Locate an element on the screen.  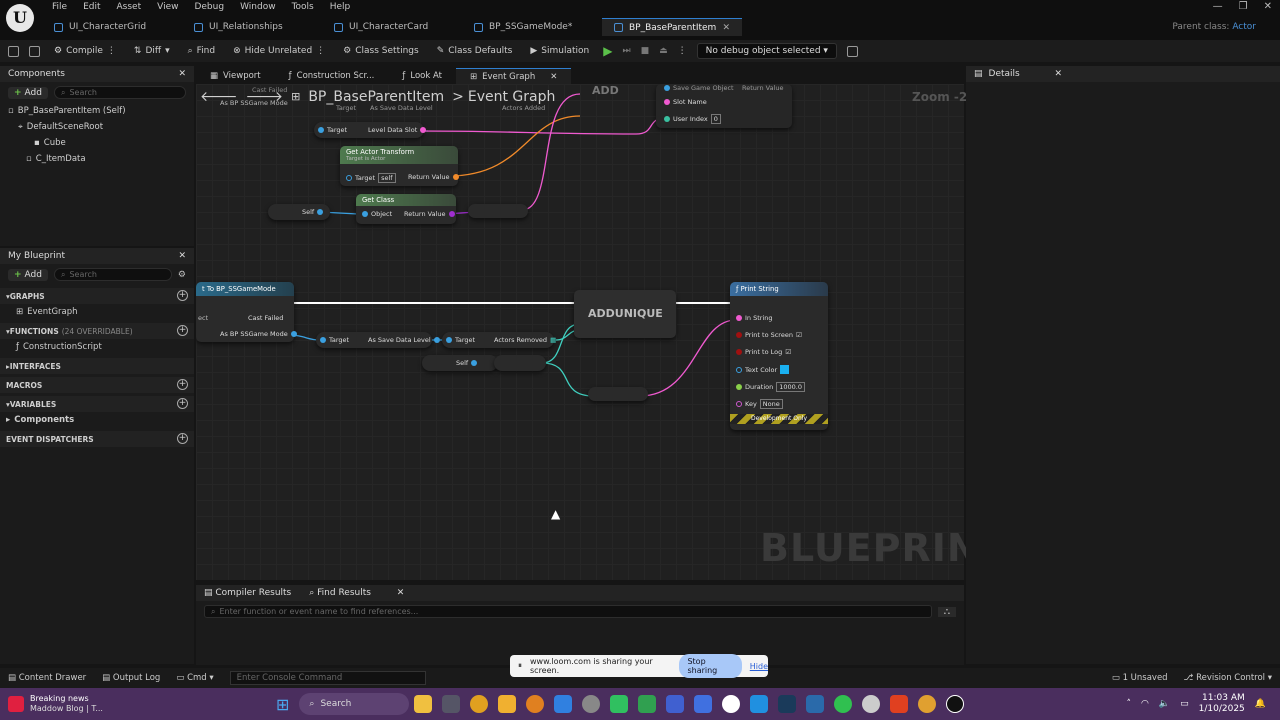
notepad-icon is located at coordinates (675, 704).